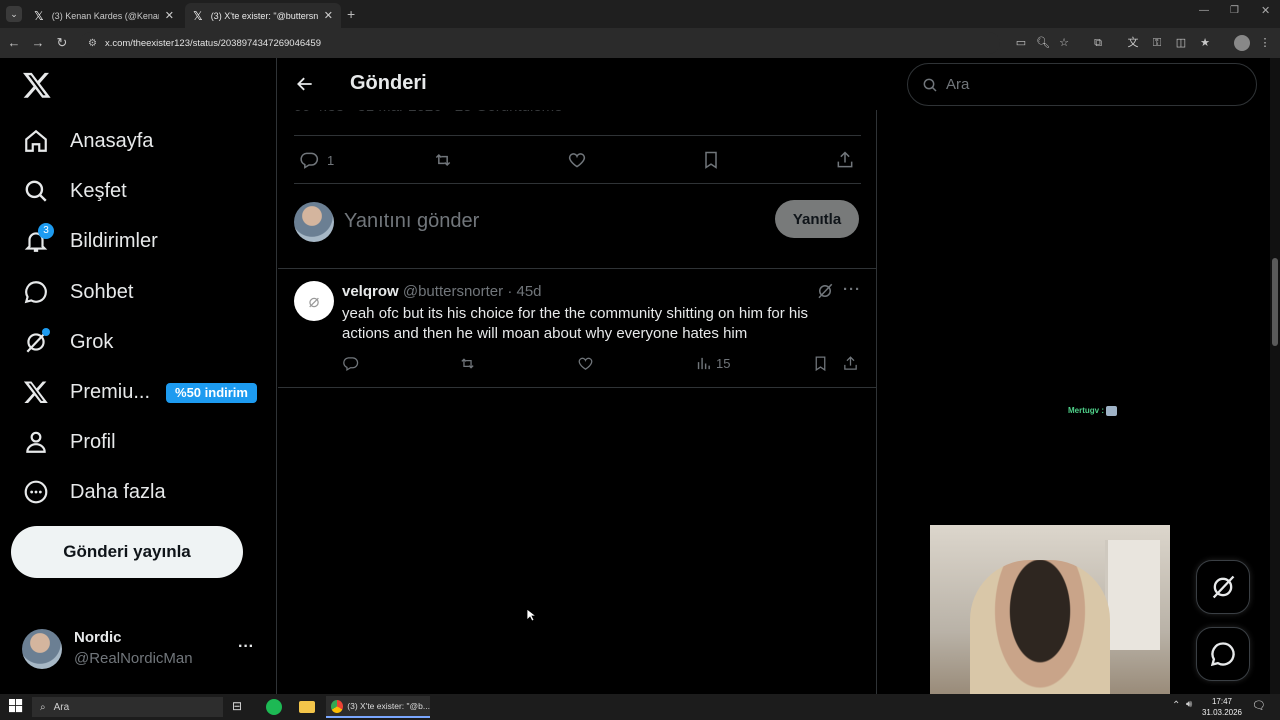 This screenshot has width=1280, height=720. What do you see at coordinates (1222, 701) in the screenshot?
I see `clock-time: 17:47` at bounding box center [1222, 701].